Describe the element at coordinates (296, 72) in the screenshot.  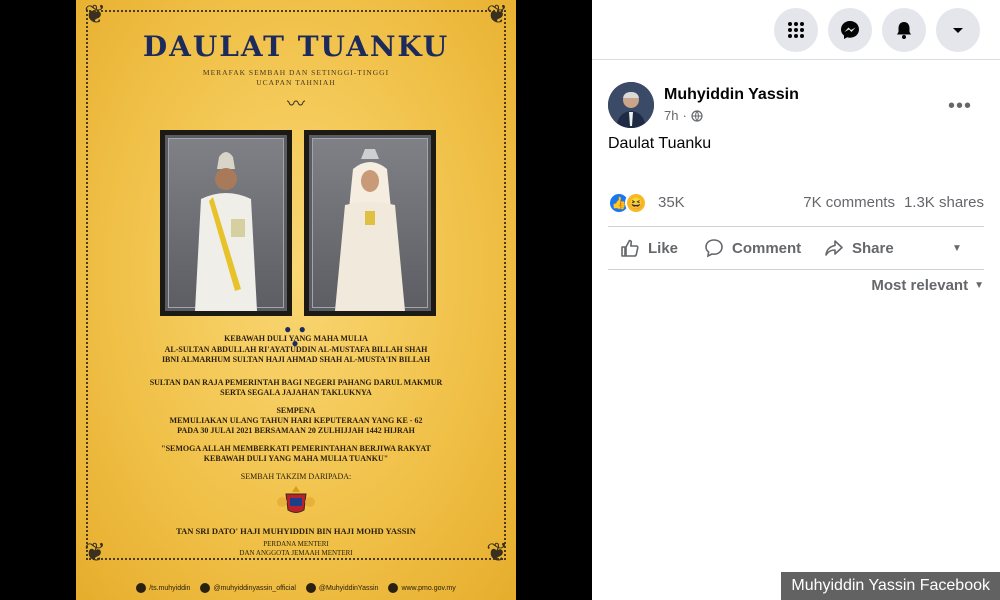
I see `poster-subtitle: MERAFAK SEMBAH DAN SETINGGI-TINGGI` at that location.